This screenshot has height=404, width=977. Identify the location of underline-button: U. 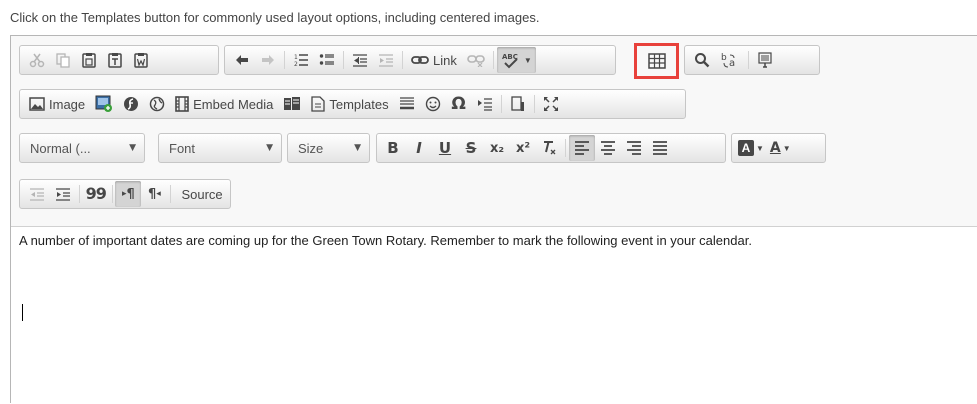
(445, 148).